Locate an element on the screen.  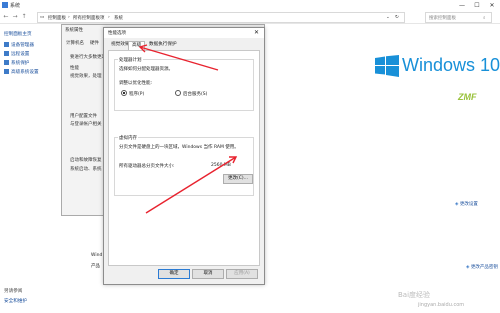
watermark-url: jingyan.baidu.com is located at coordinates (441, 305).